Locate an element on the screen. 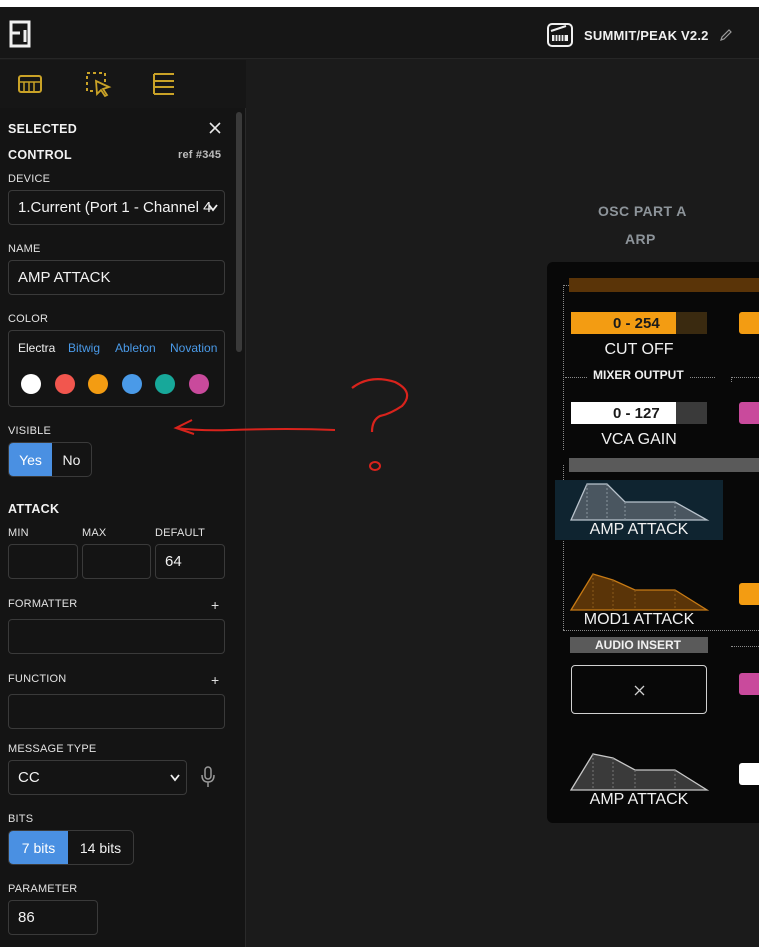 Image resolution: width=759 pixels, height=947 pixels. envelope-graph is located at coordinates (639, 502).